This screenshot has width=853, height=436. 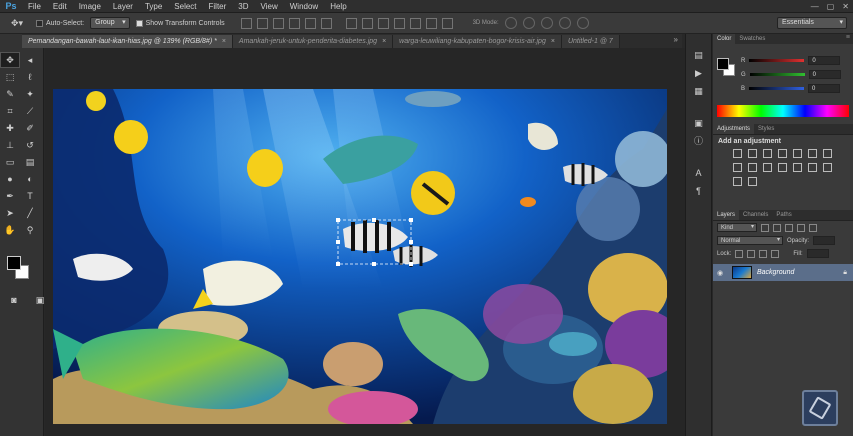 I want to click on eyedropper-tool-icon: ⟋, so click(x=30, y=111).